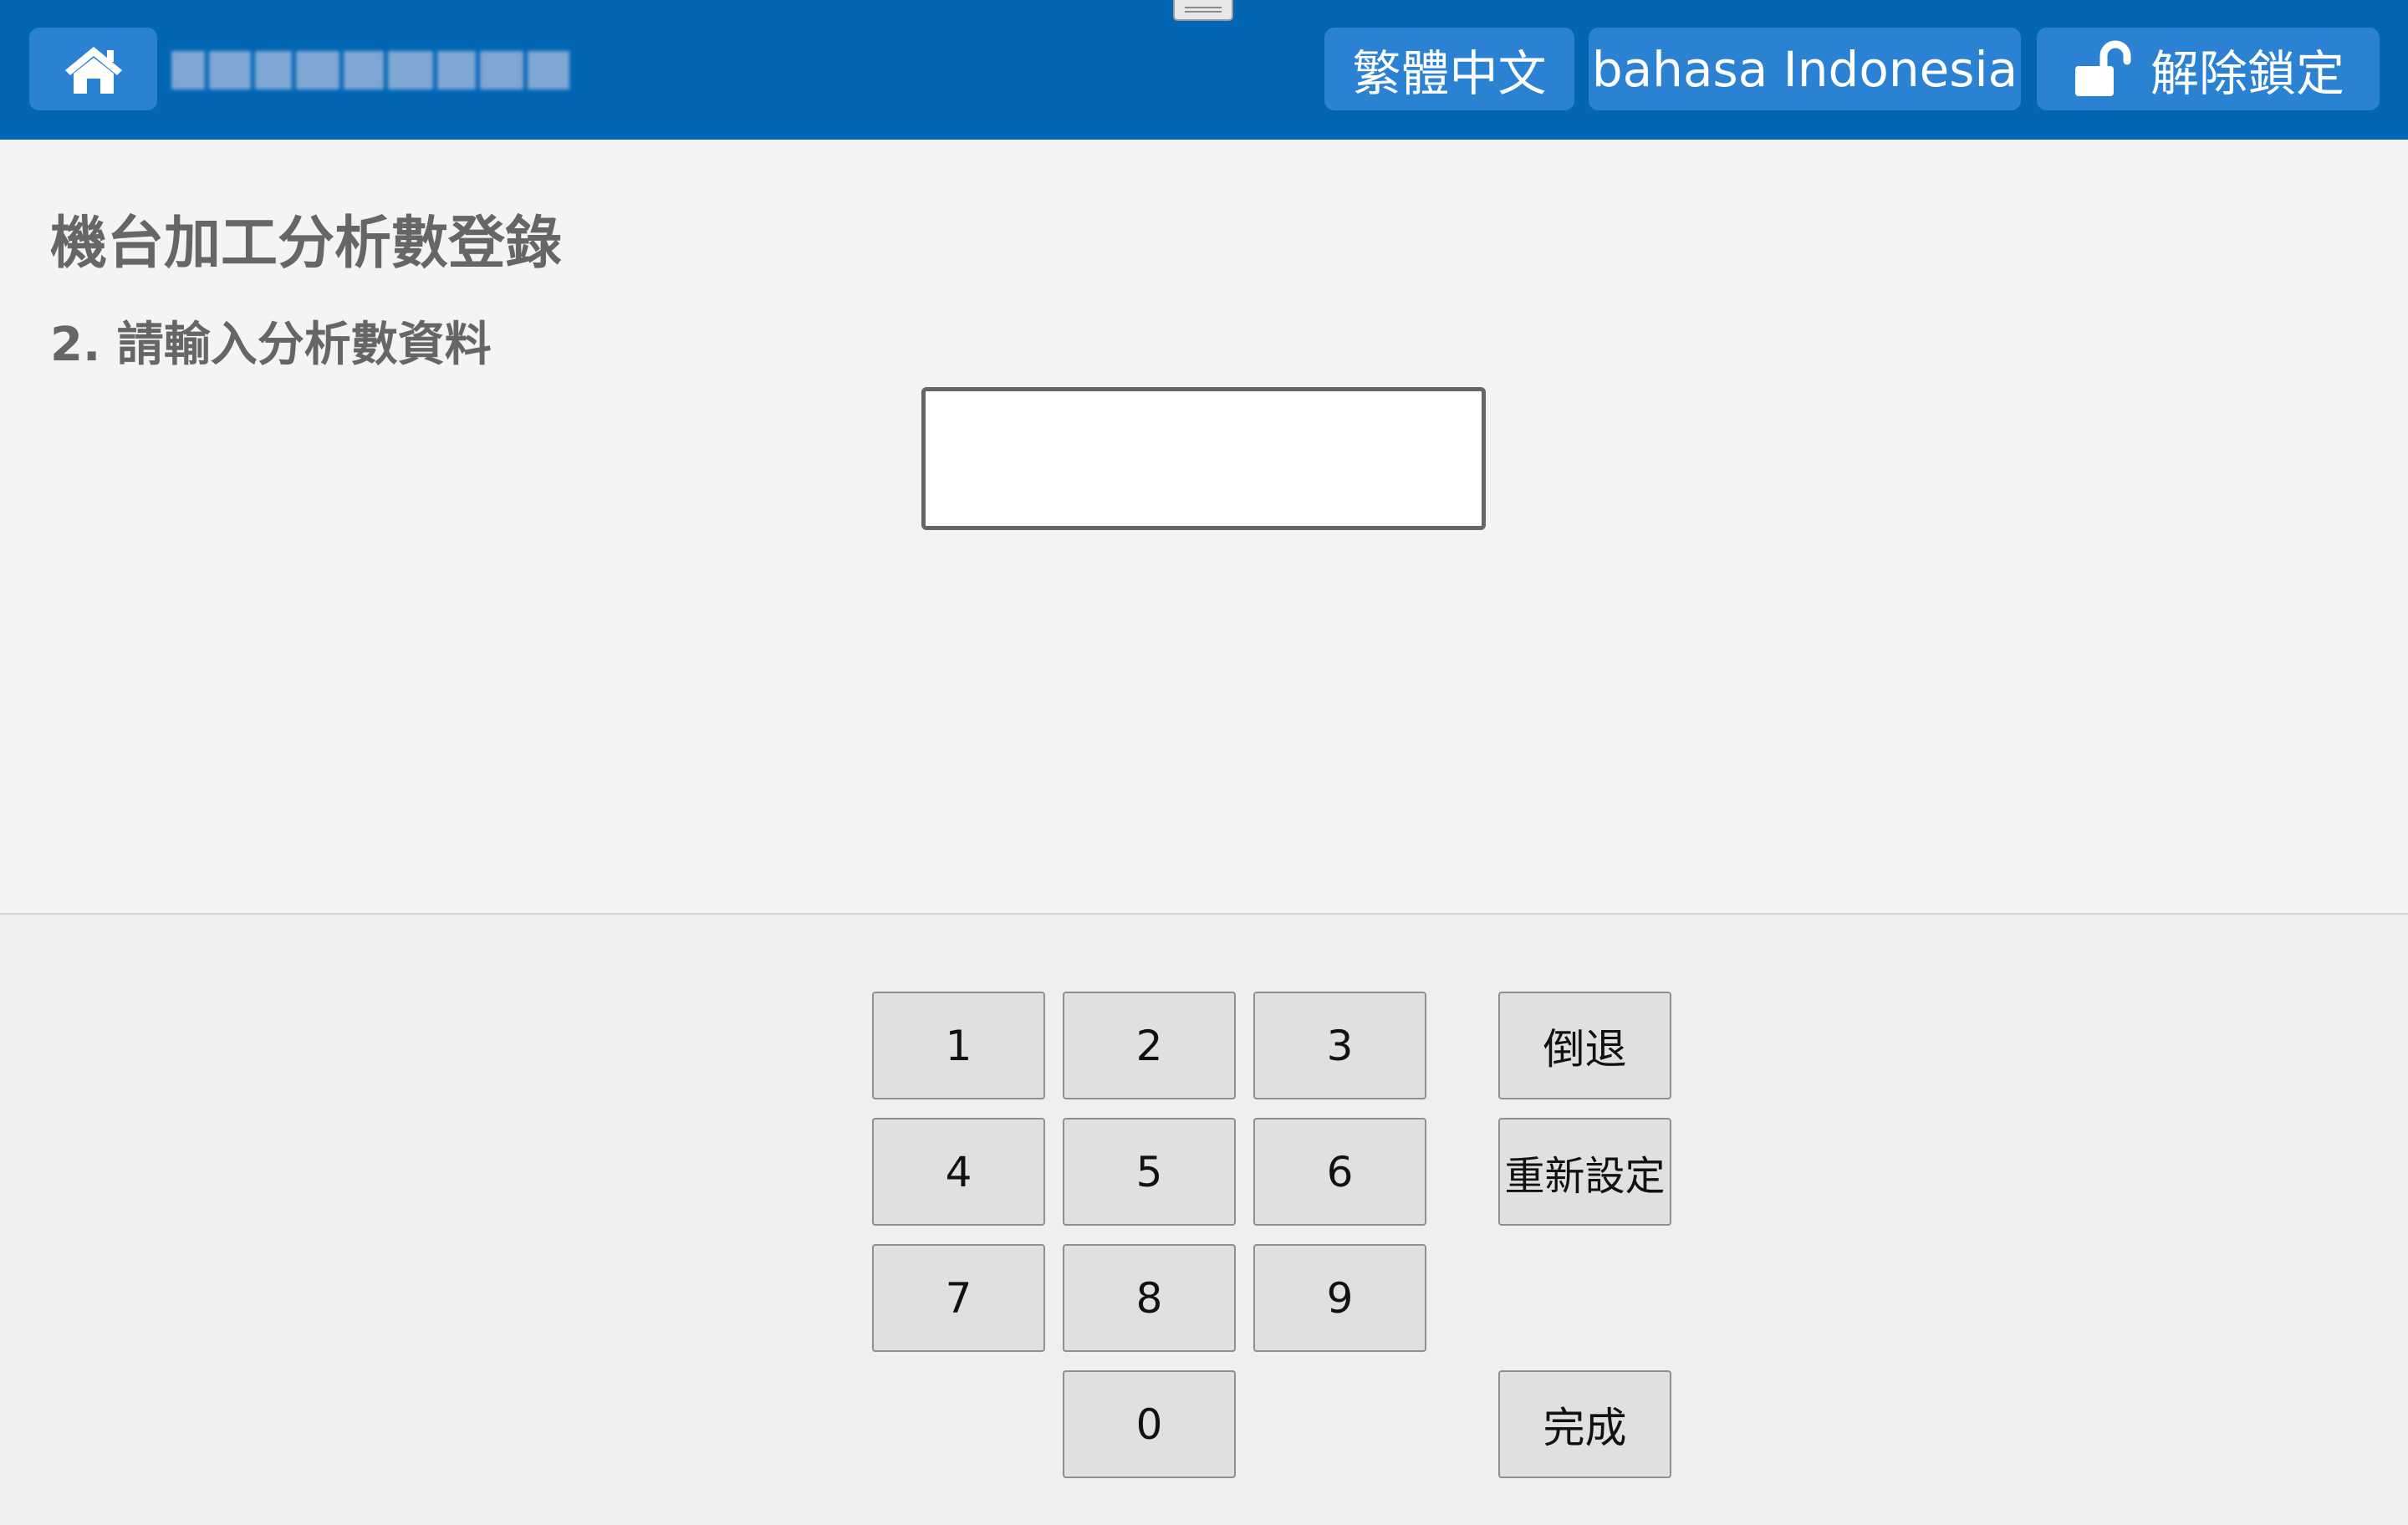 This screenshot has width=2408, height=1525. What do you see at coordinates (1585, 1172) in the screenshot?
I see `reset-button: 重新設定` at bounding box center [1585, 1172].